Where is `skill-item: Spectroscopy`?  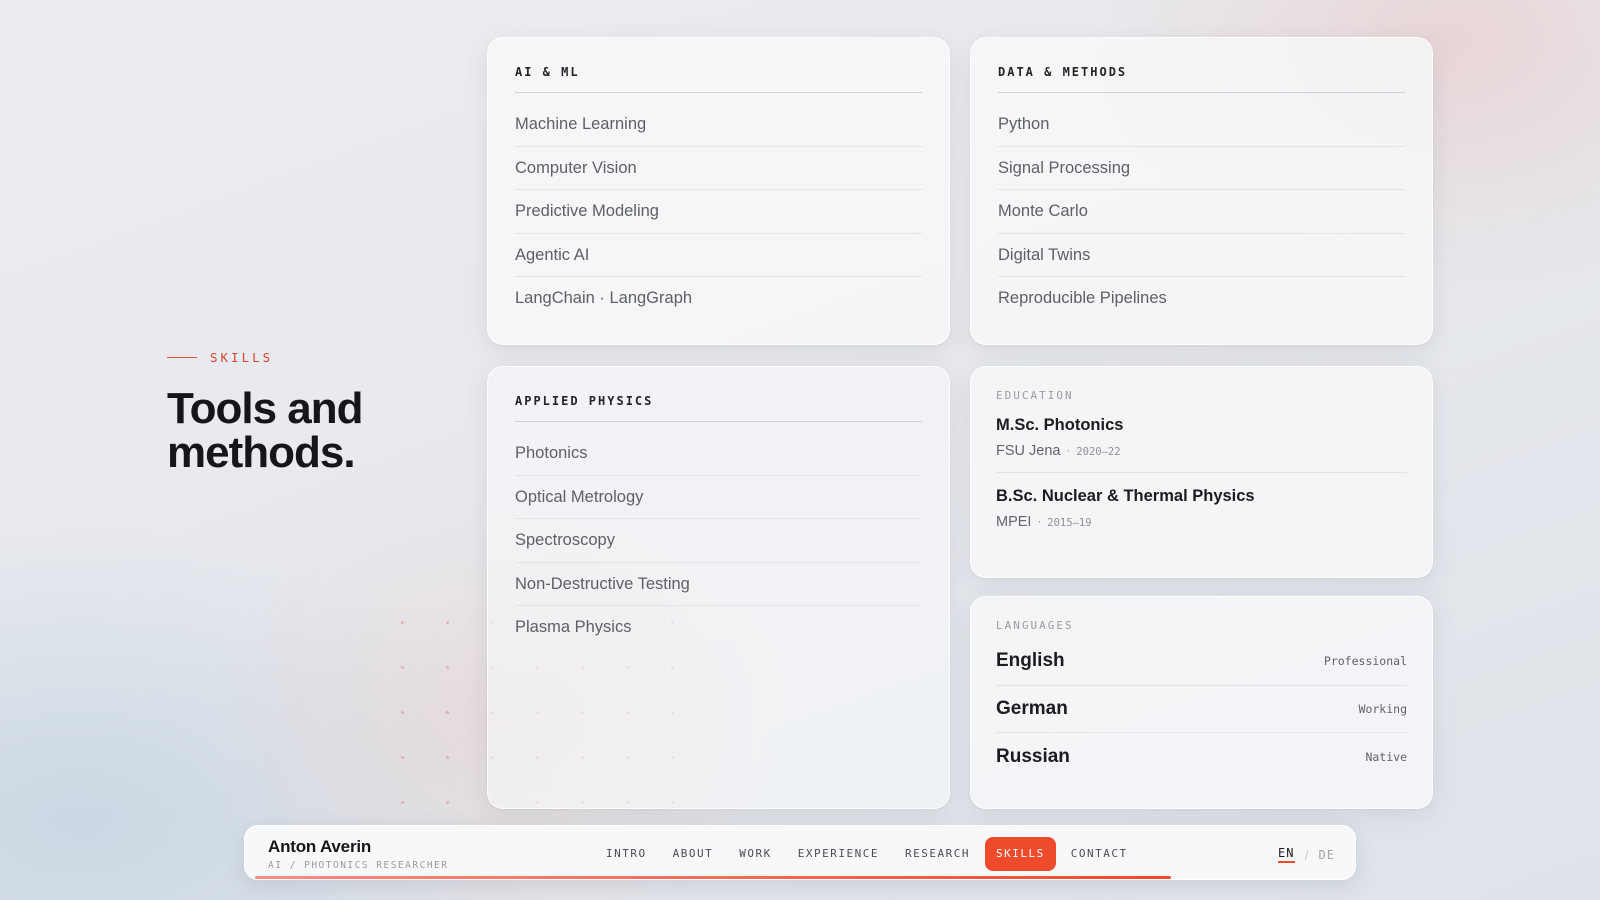 skill-item: Spectroscopy is located at coordinates (718, 541).